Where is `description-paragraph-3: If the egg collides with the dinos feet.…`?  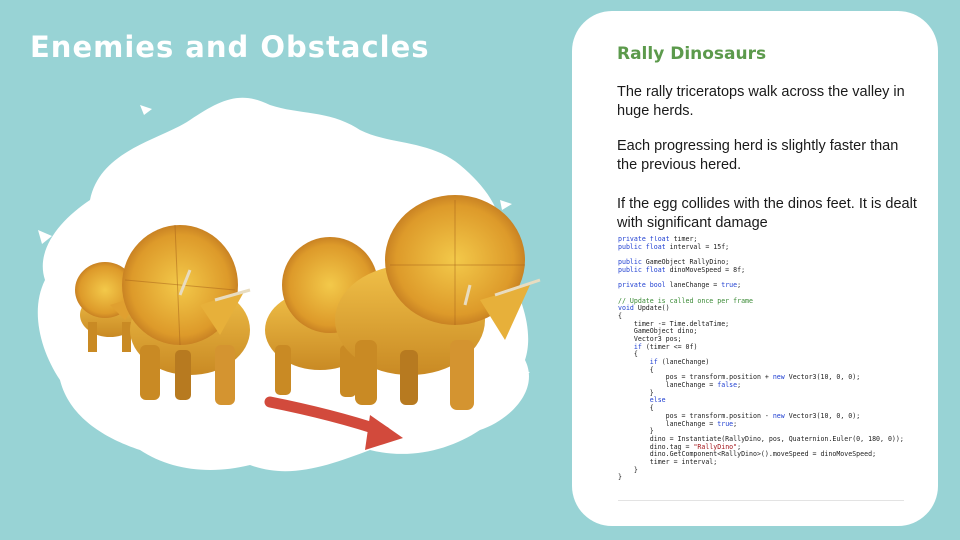 description-paragraph-3: If the egg collides with the dinos feet.… is located at coordinates (767, 213).